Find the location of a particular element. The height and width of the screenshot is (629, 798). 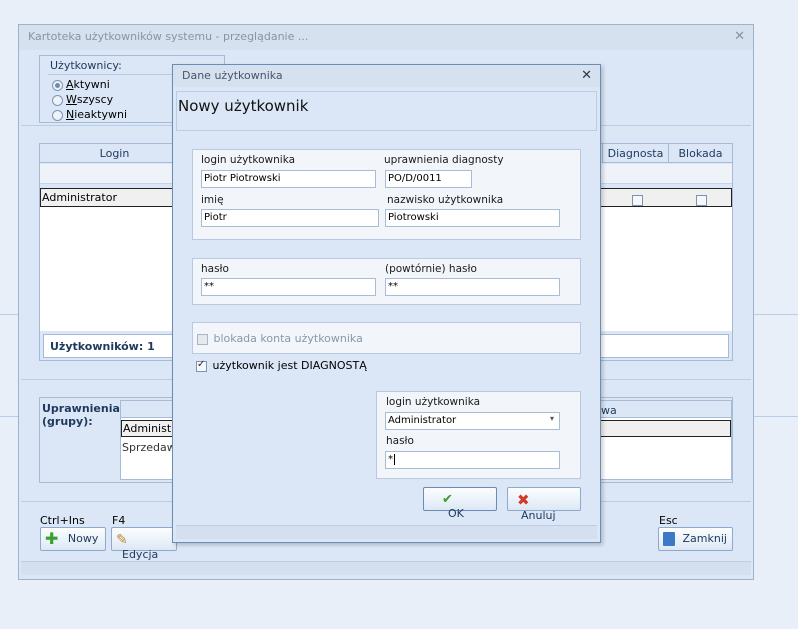

login-label: login użytkownika is located at coordinates (248, 160).